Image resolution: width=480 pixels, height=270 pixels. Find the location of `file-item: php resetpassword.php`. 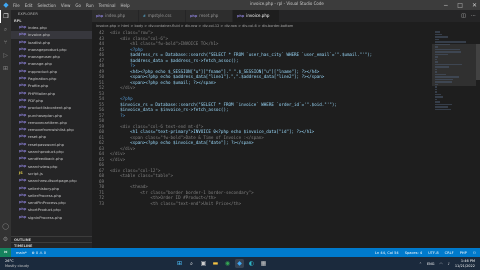

file-item: php resetpassword.php is located at coordinates (51, 144).